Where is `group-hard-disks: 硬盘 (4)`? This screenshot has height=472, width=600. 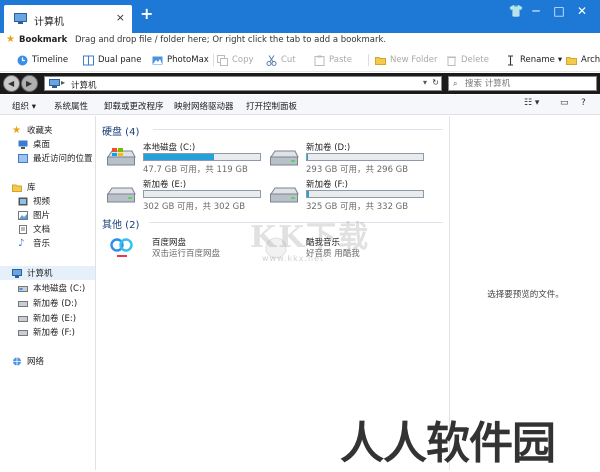 group-hard-disks: 硬盘 (4) is located at coordinates (120, 130).